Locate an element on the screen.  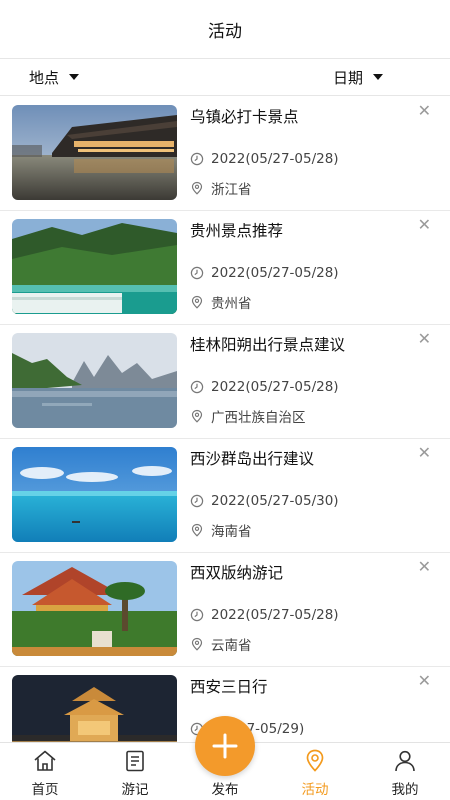
activity-date: 2022(05/27-05/30) is located at coordinates (264, 501).